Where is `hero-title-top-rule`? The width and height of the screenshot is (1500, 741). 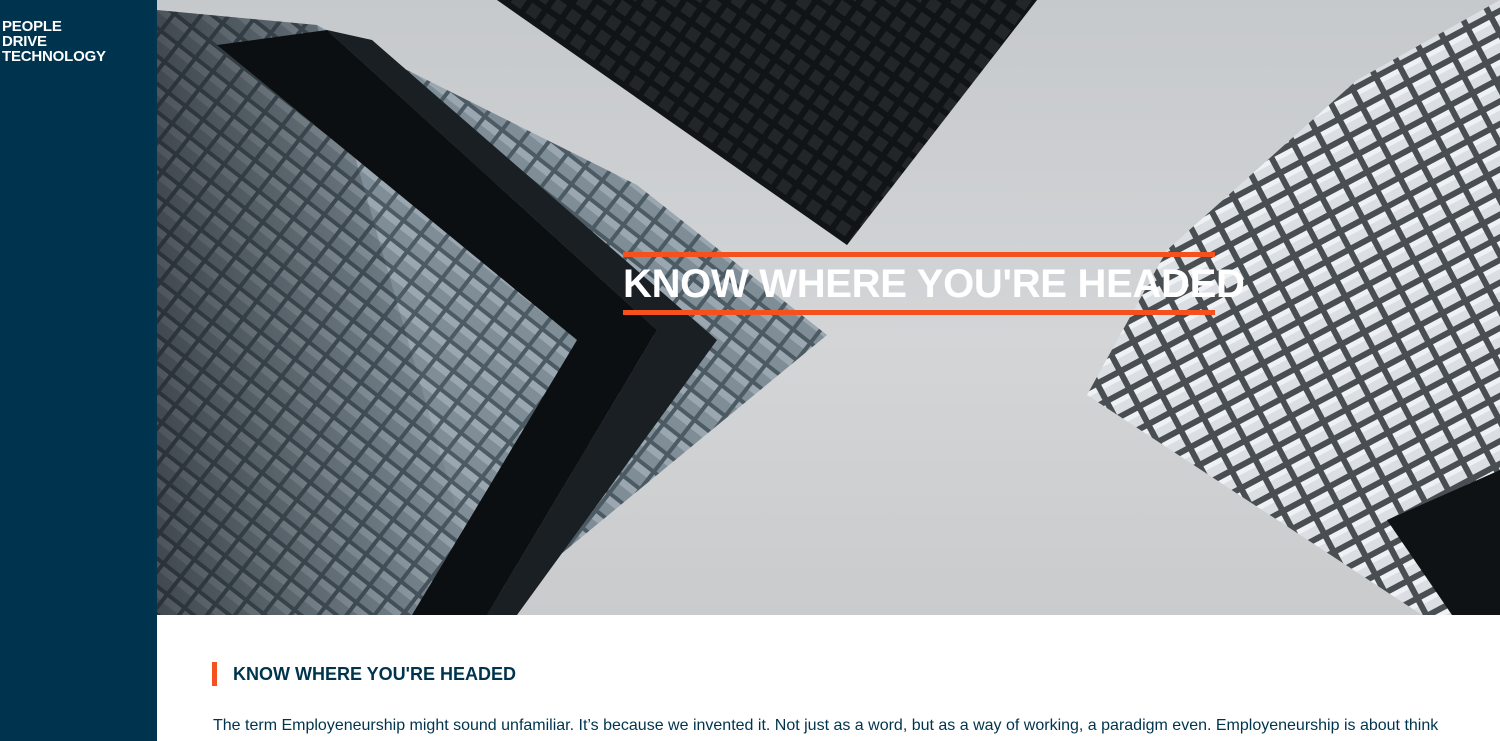
hero-title-top-rule is located at coordinates (919, 254).